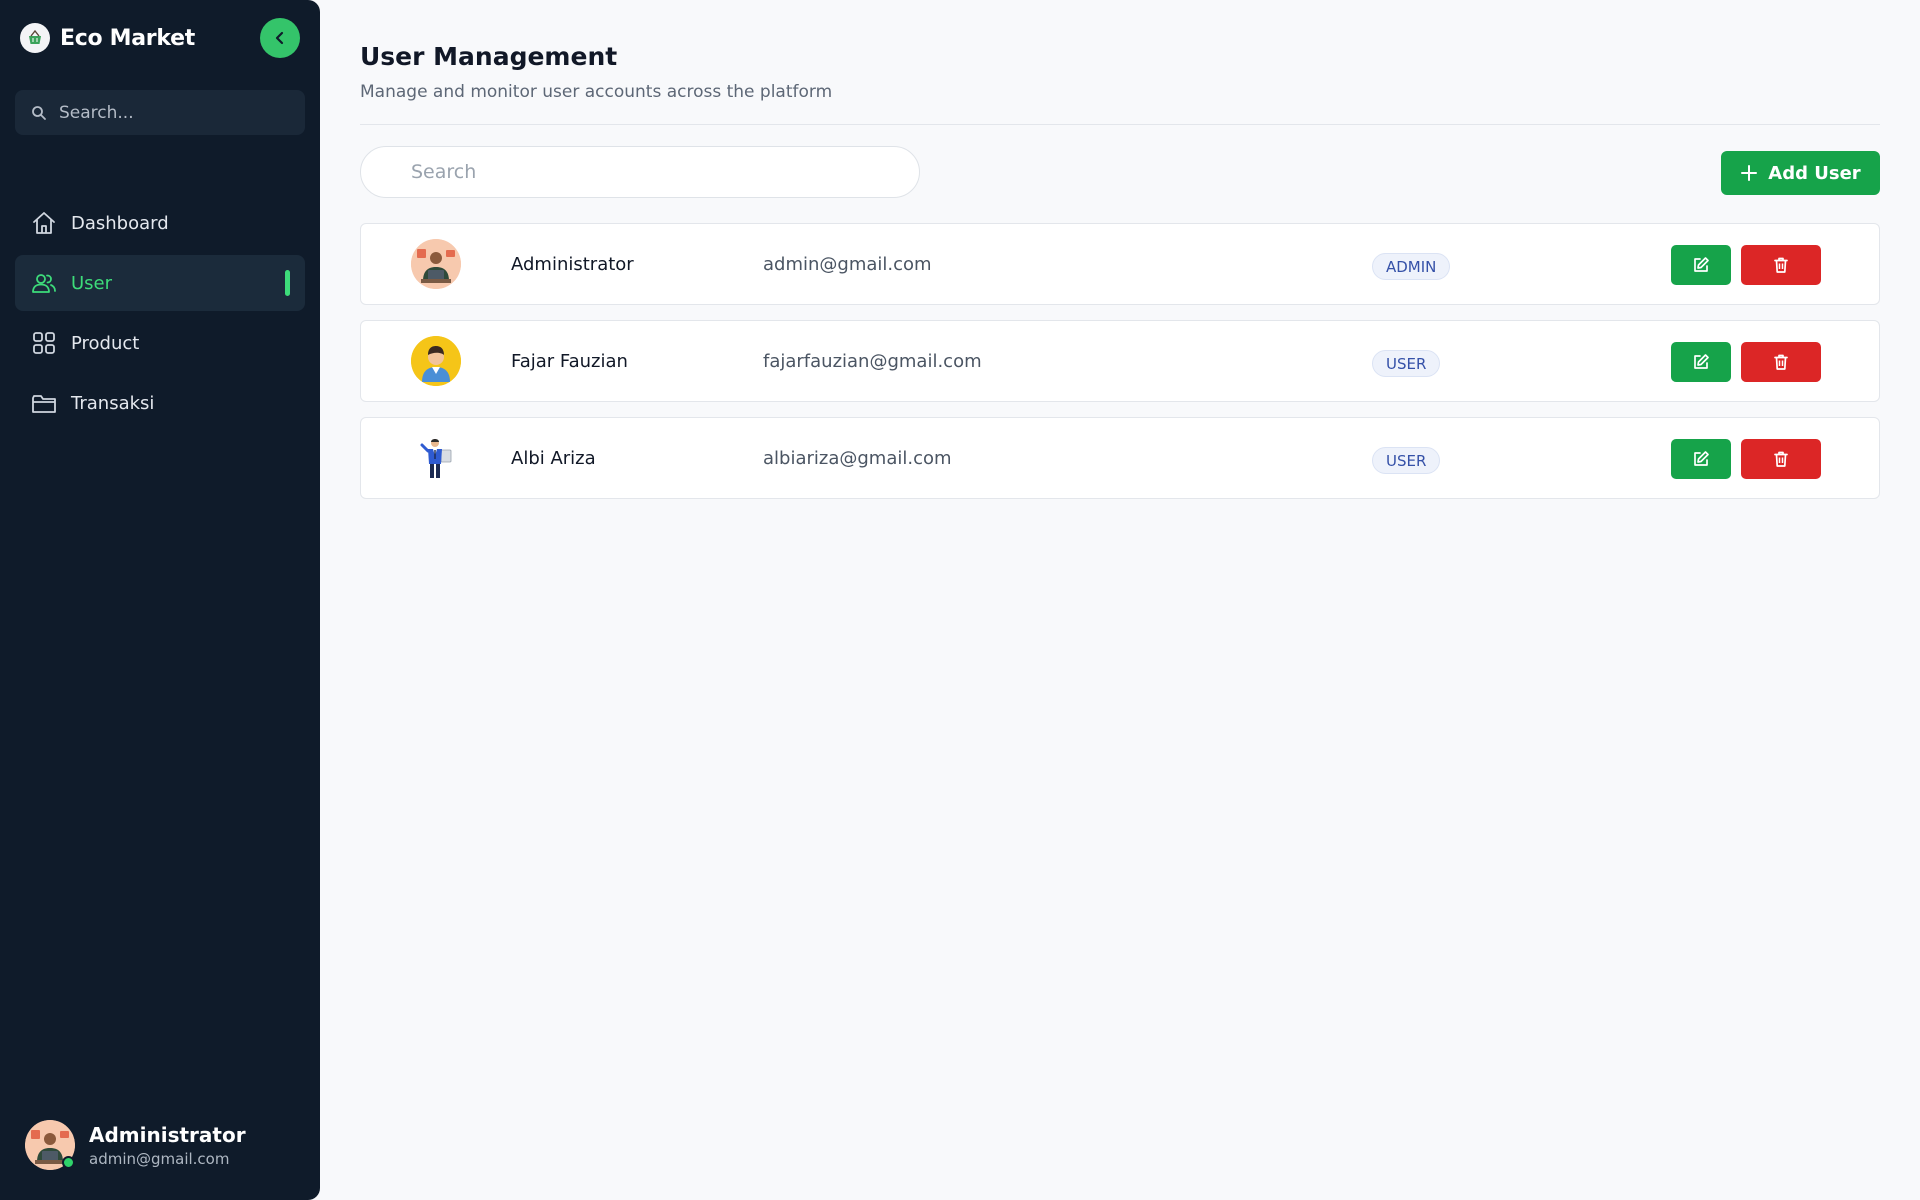 The width and height of the screenshot is (1920, 1200). Describe the element at coordinates (68, 1162) in the screenshot. I see `online-status-dot` at that location.